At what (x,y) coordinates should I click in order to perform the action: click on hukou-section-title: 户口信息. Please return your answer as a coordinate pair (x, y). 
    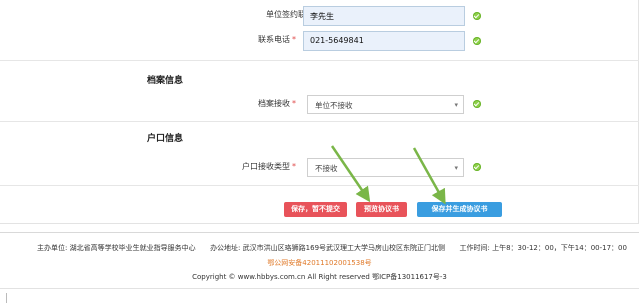
    Looking at the image, I should click on (165, 139).